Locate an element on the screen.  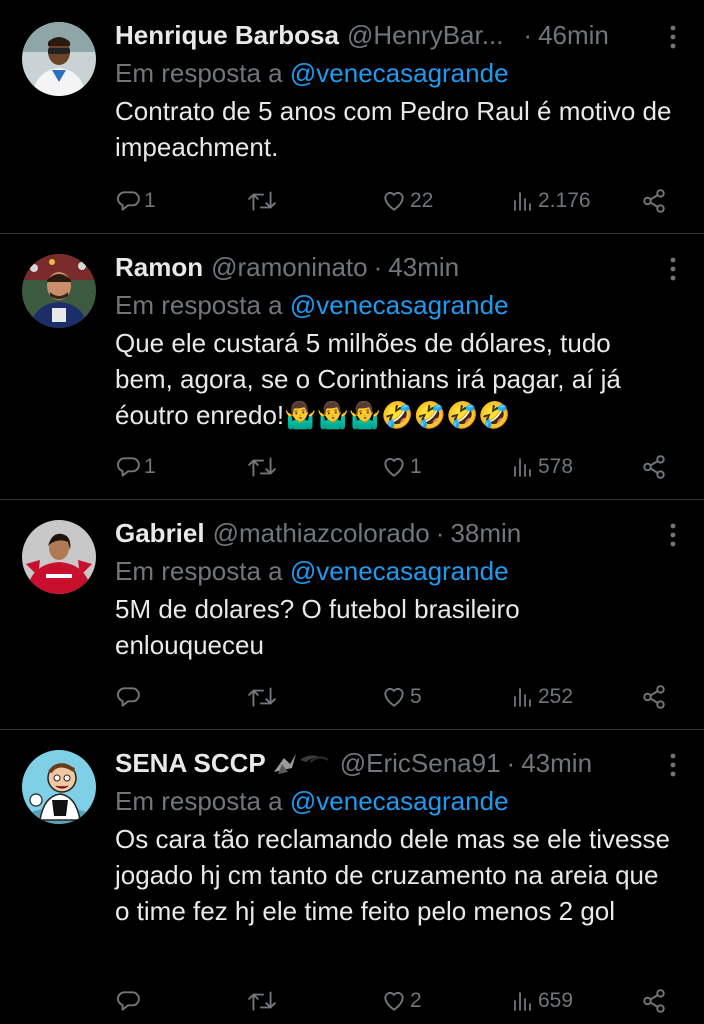
like-count: 22 is located at coordinates (422, 200).